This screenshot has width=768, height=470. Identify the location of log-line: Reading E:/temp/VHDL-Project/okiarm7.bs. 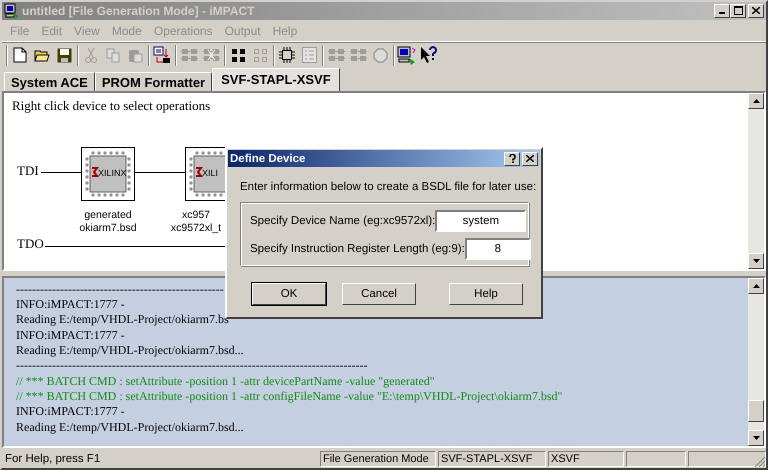
(122, 320).